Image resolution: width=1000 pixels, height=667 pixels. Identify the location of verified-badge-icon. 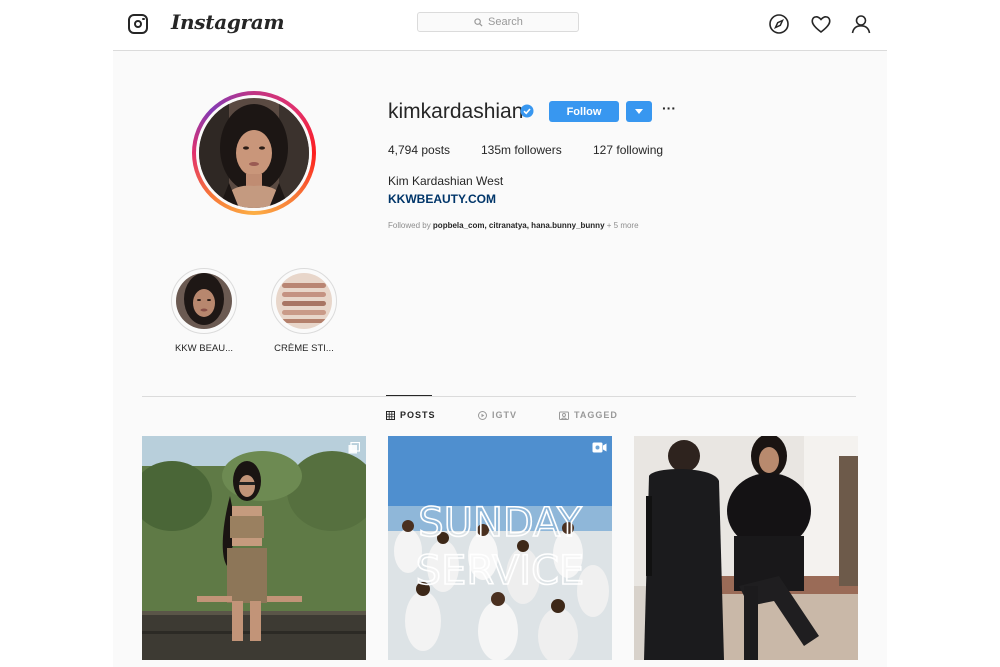
(527, 111).